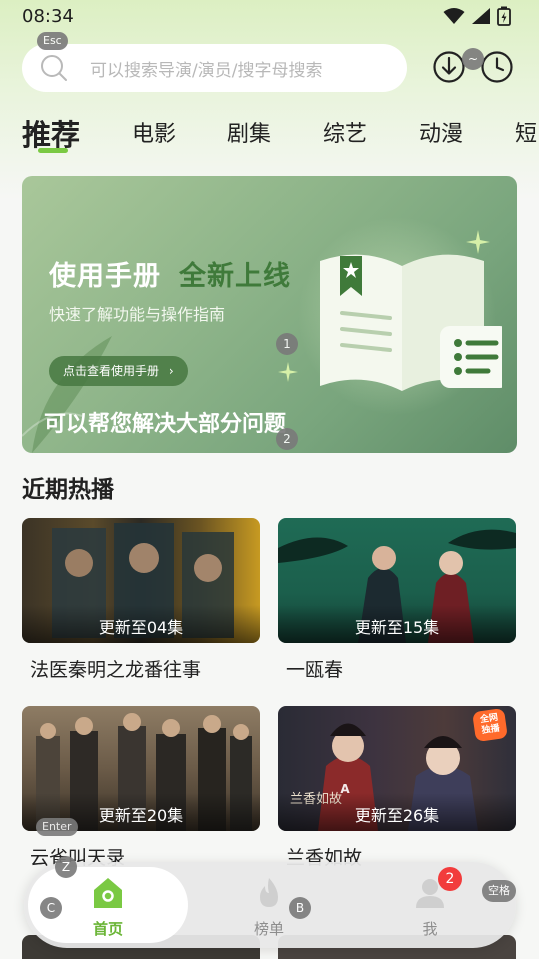  I want to click on tilde-key-hint: ~, so click(473, 59).